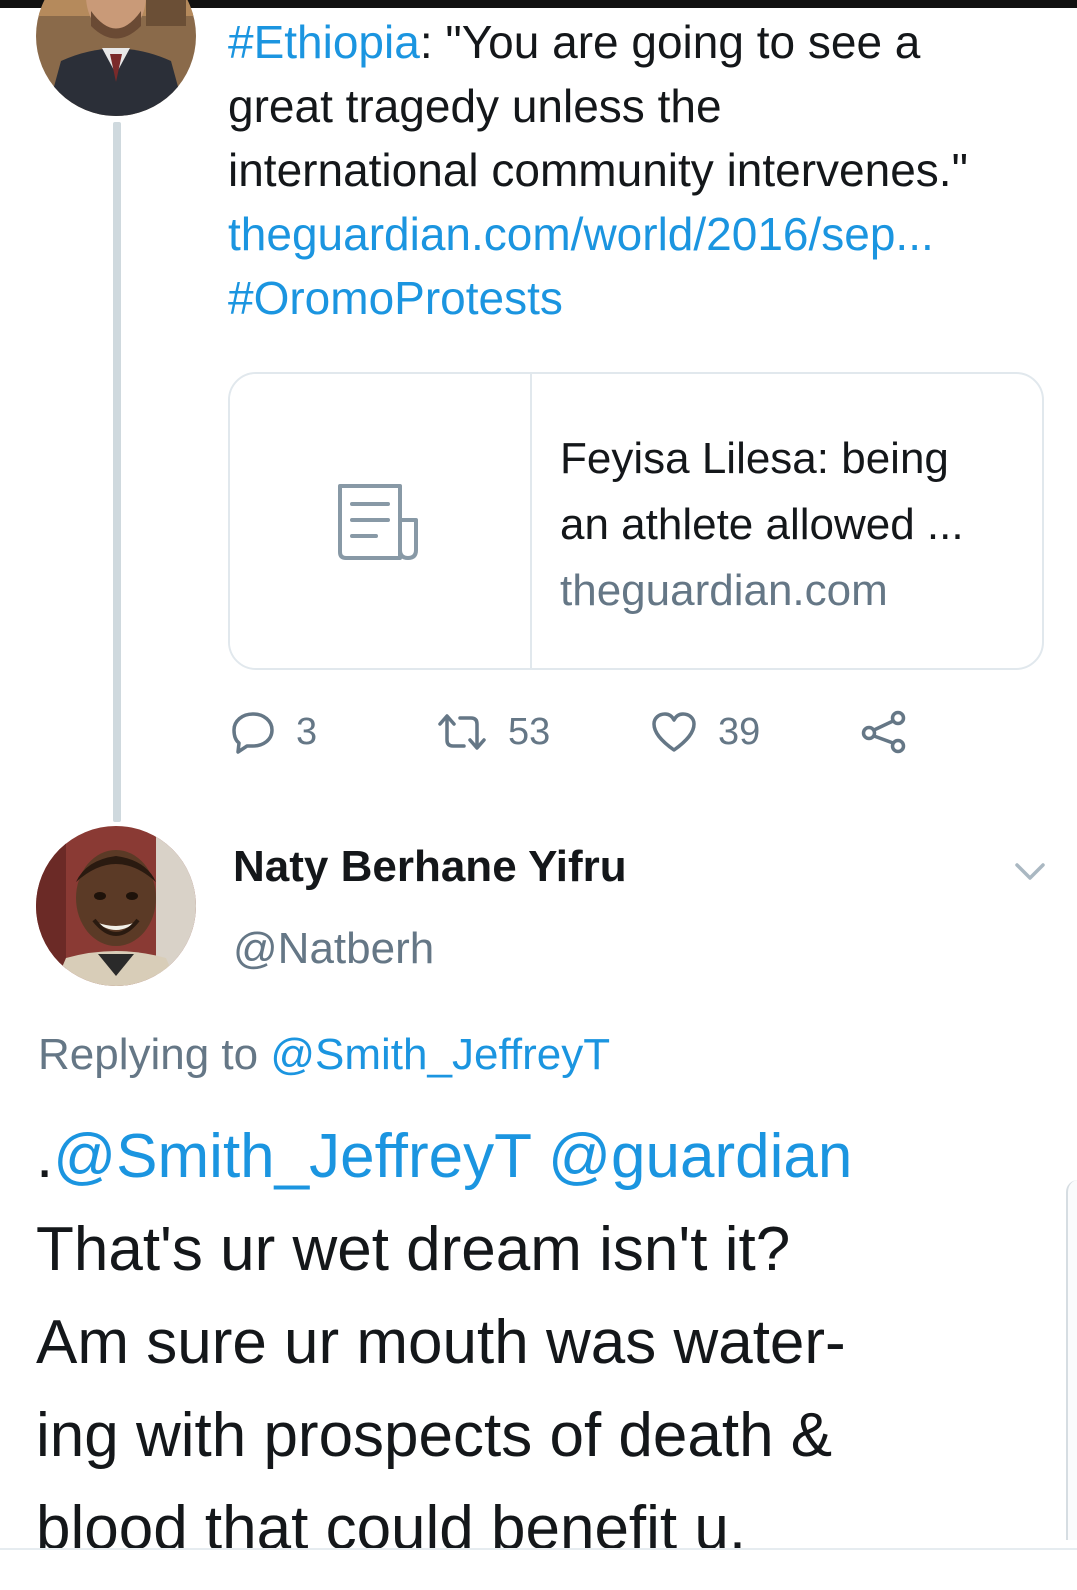 This screenshot has width=1077, height=1590. Describe the element at coordinates (413, 1249) in the screenshot. I see `reply-text-line-2: That's ur wet dream isn't it?` at that location.